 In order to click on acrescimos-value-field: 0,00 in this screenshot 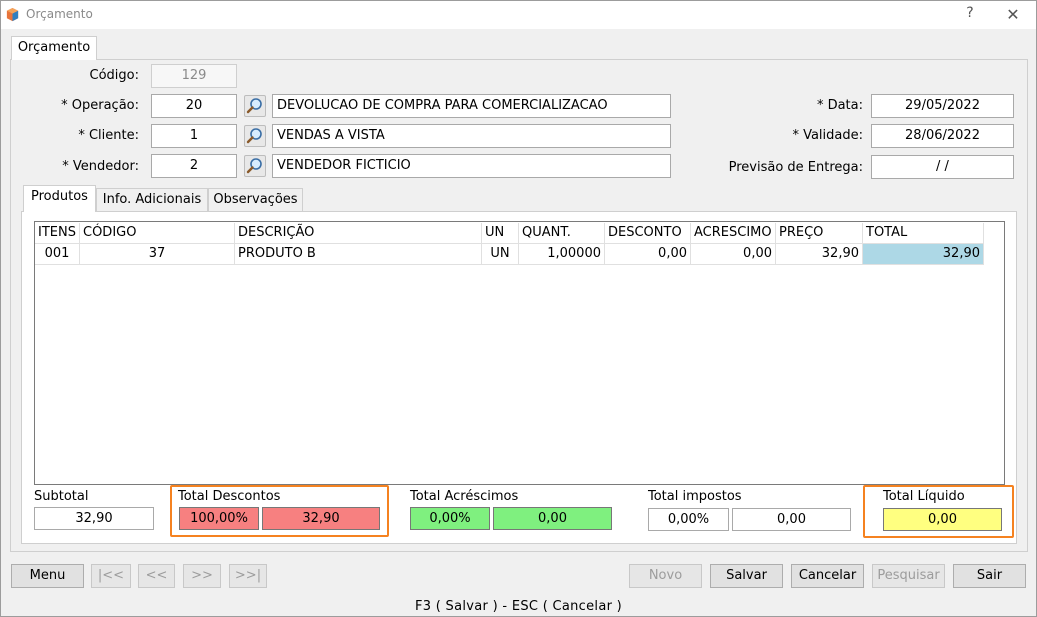, I will do `click(552, 518)`.